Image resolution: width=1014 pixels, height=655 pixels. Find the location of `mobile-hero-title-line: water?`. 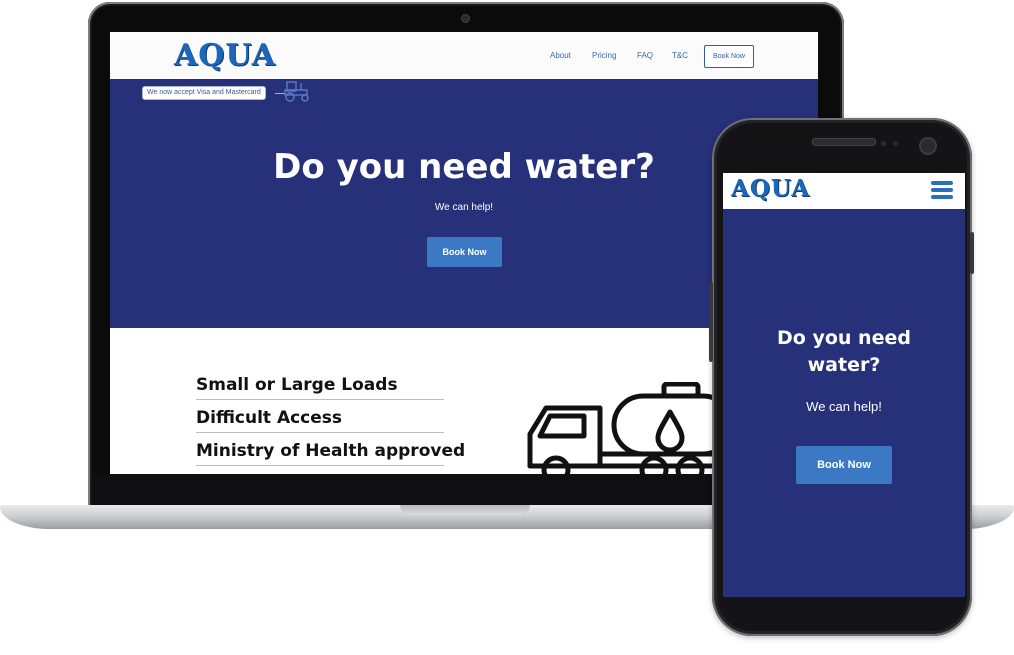

mobile-hero-title-line: water? is located at coordinates (844, 365).